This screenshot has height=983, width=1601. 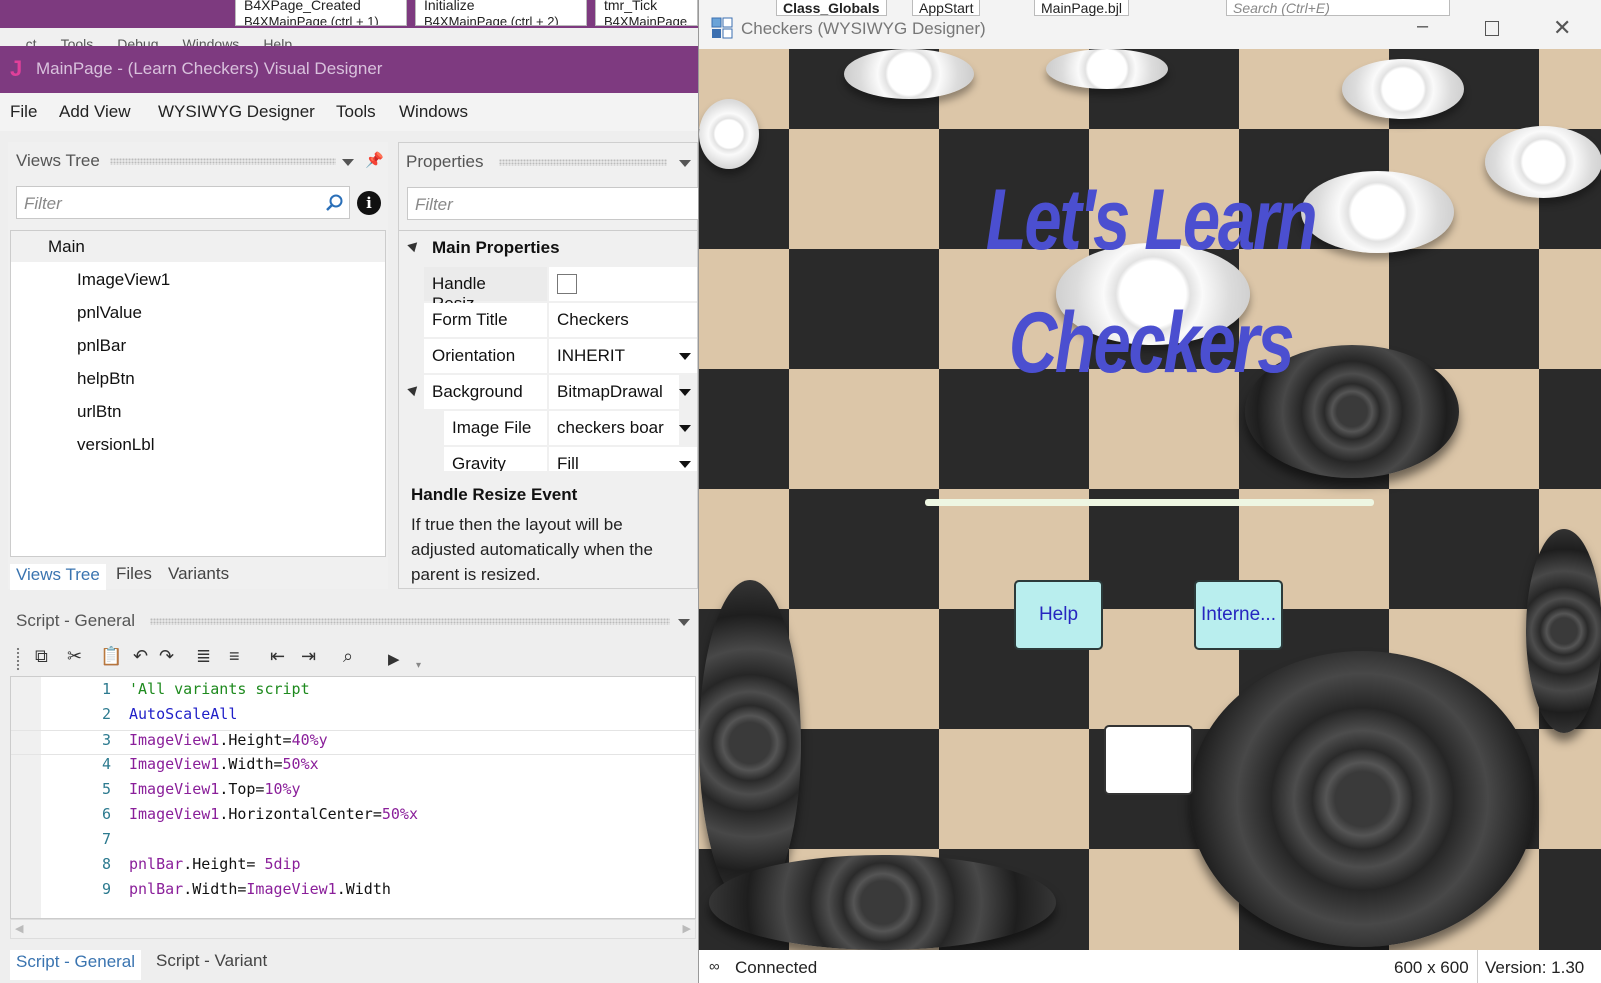 What do you see at coordinates (77, 41) in the screenshot?
I see `menu-fragment: Tools` at bounding box center [77, 41].